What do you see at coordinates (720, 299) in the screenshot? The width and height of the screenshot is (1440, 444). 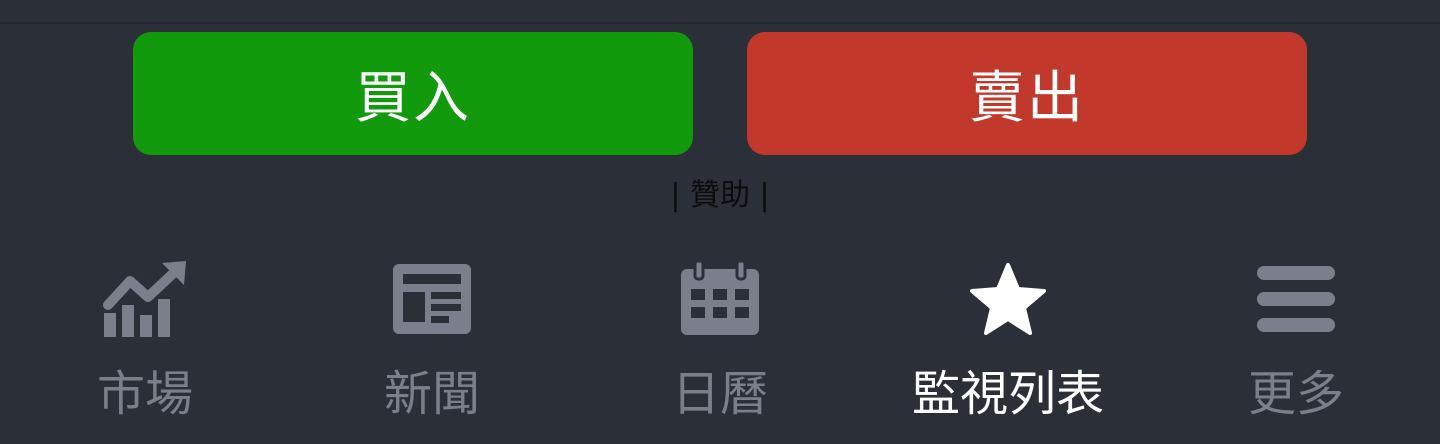 I see `calendar-icon` at bounding box center [720, 299].